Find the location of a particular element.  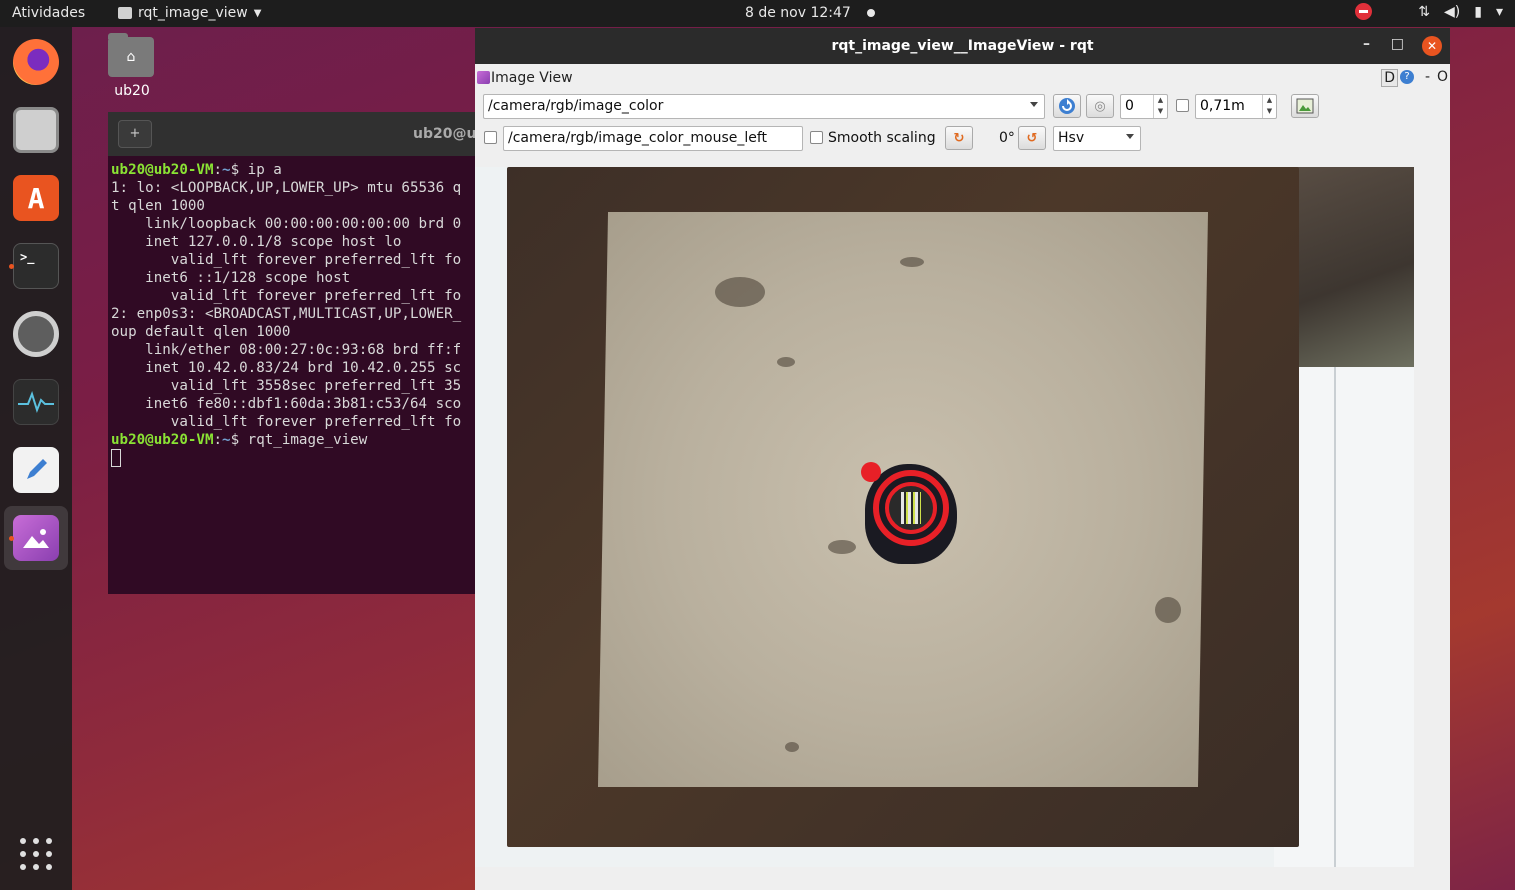

save-image-icon is located at coordinates (1305, 106).